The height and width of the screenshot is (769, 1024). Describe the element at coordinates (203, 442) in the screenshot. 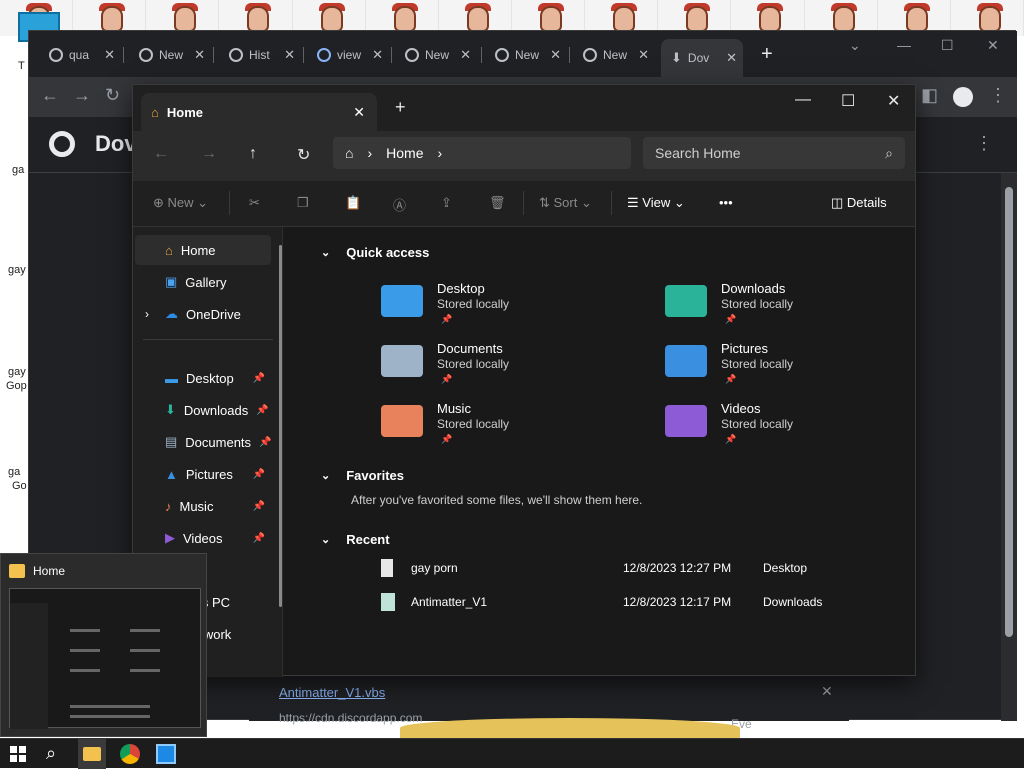

I see `sidebar-item-documents: ▤ Documents 📌` at that location.